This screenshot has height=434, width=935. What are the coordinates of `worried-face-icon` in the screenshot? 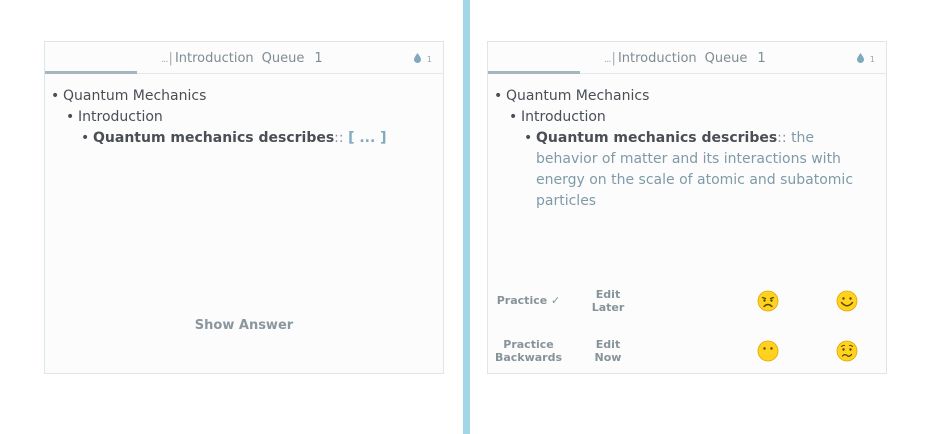 It's located at (847, 351).